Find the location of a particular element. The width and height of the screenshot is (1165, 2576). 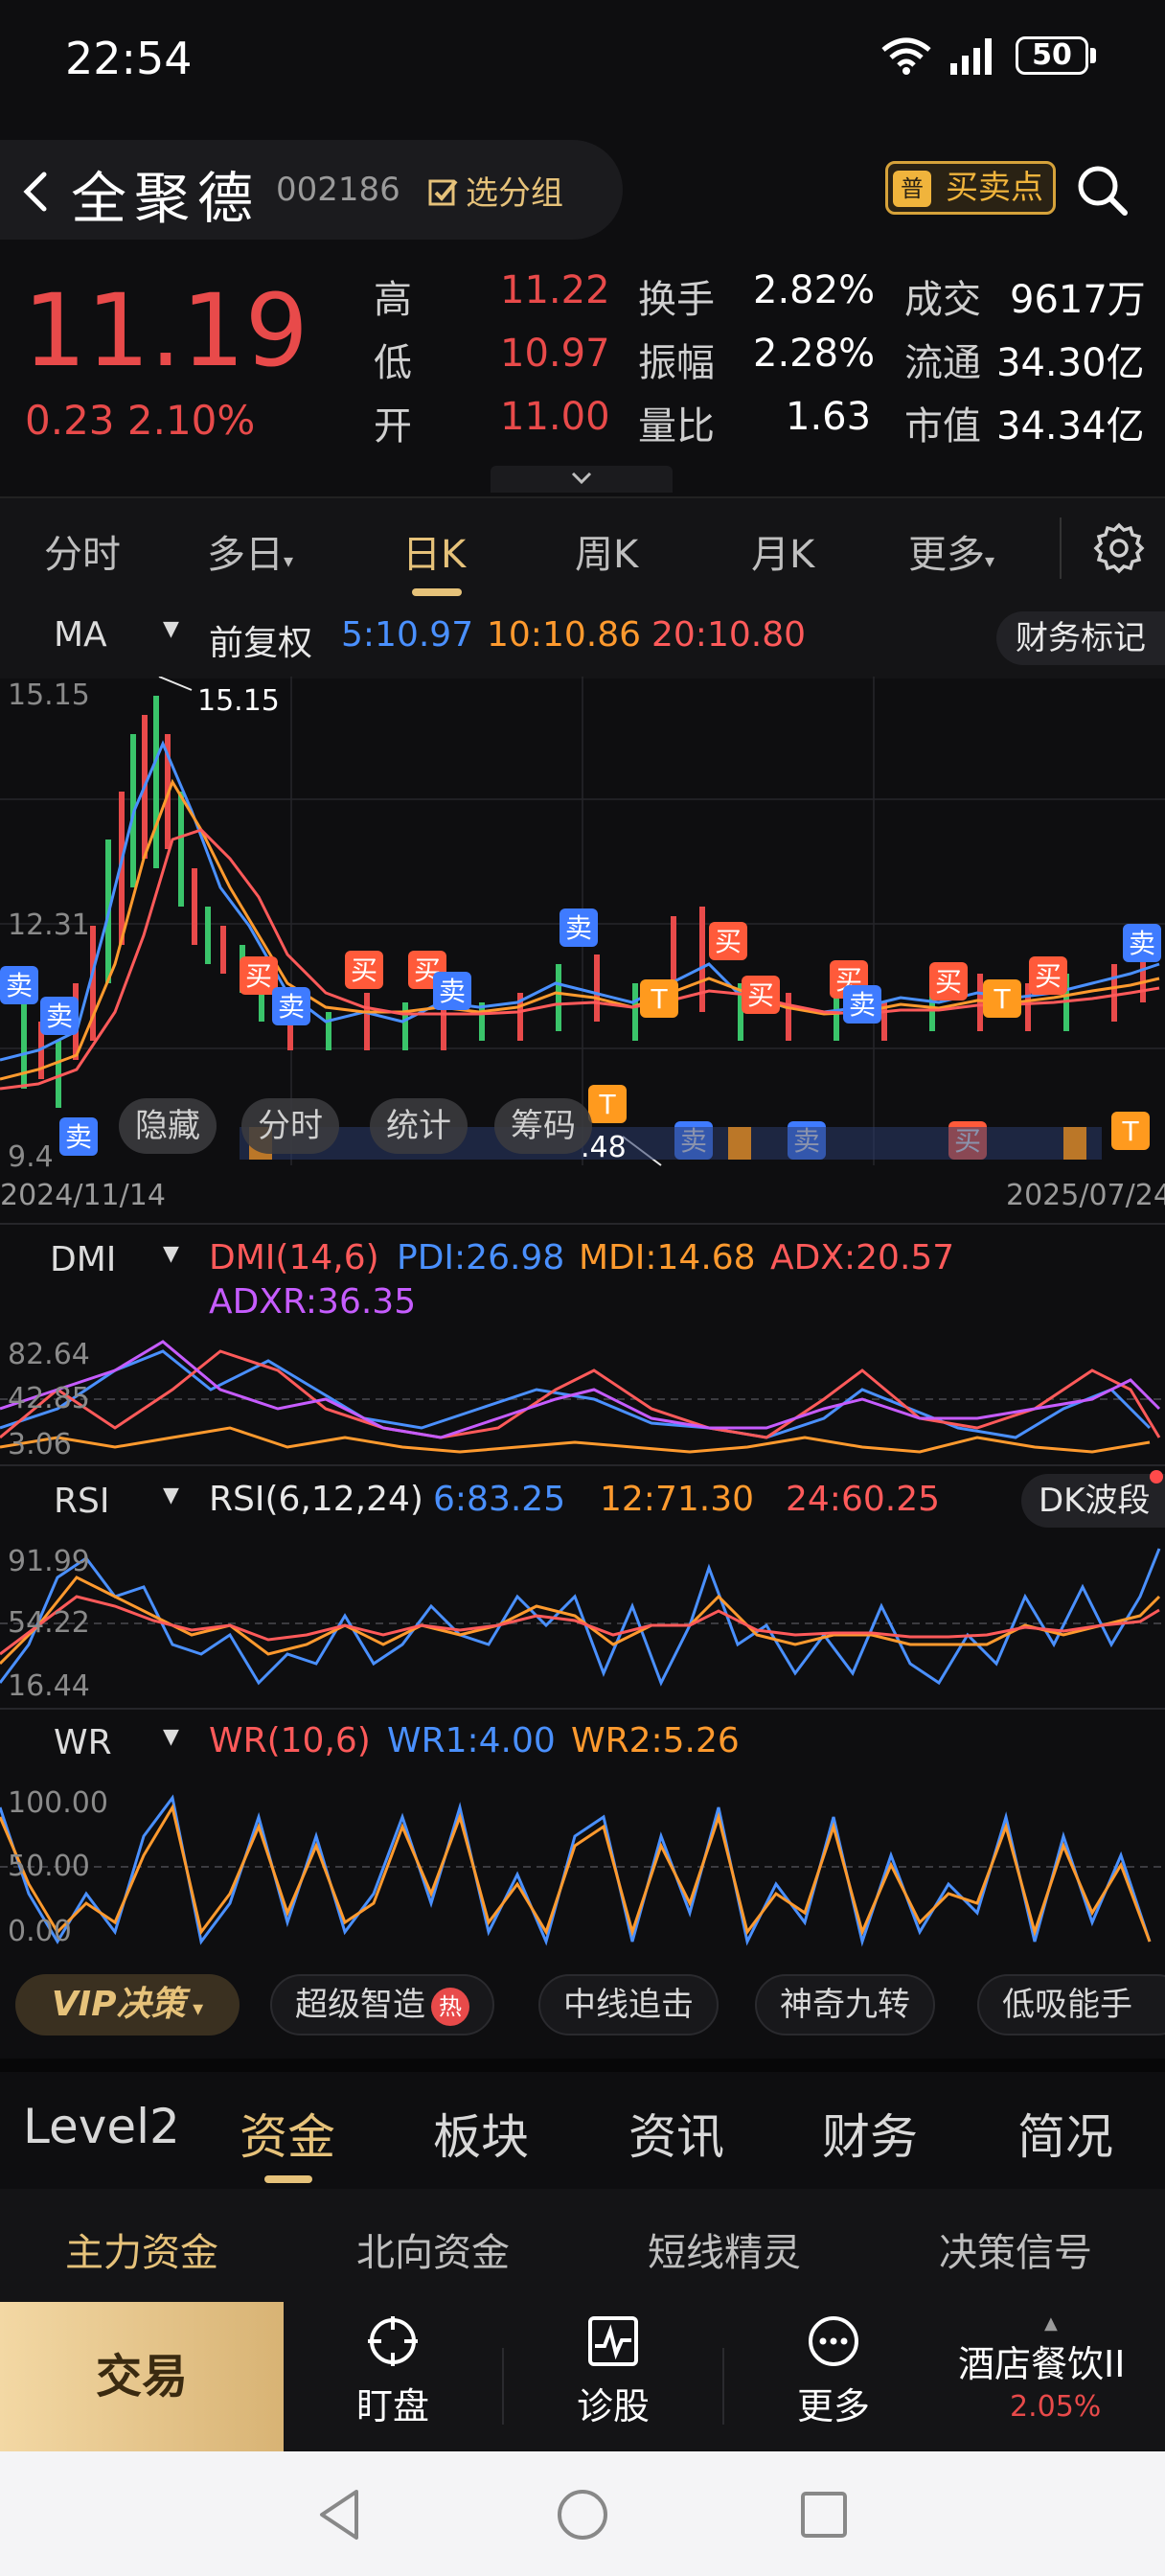

vip-decision-button: VIP决策 ▾ is located at coordinates (127, 2005).